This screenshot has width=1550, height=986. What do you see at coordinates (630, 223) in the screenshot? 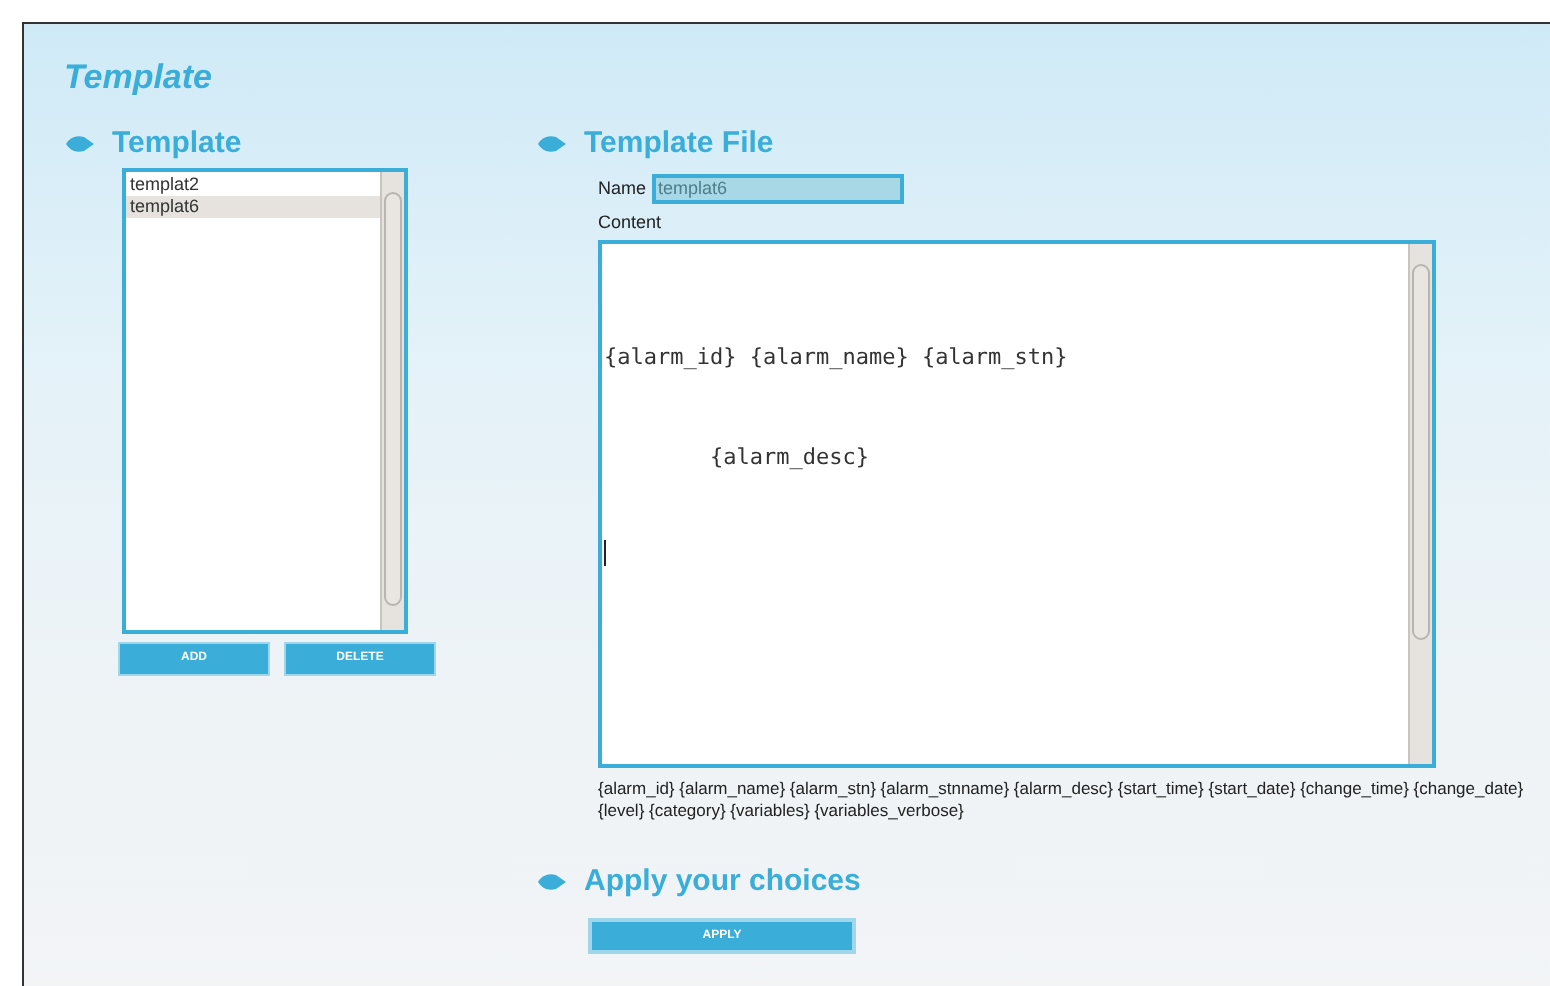
I see `content-label: Content` at bounding box center [630, 223].